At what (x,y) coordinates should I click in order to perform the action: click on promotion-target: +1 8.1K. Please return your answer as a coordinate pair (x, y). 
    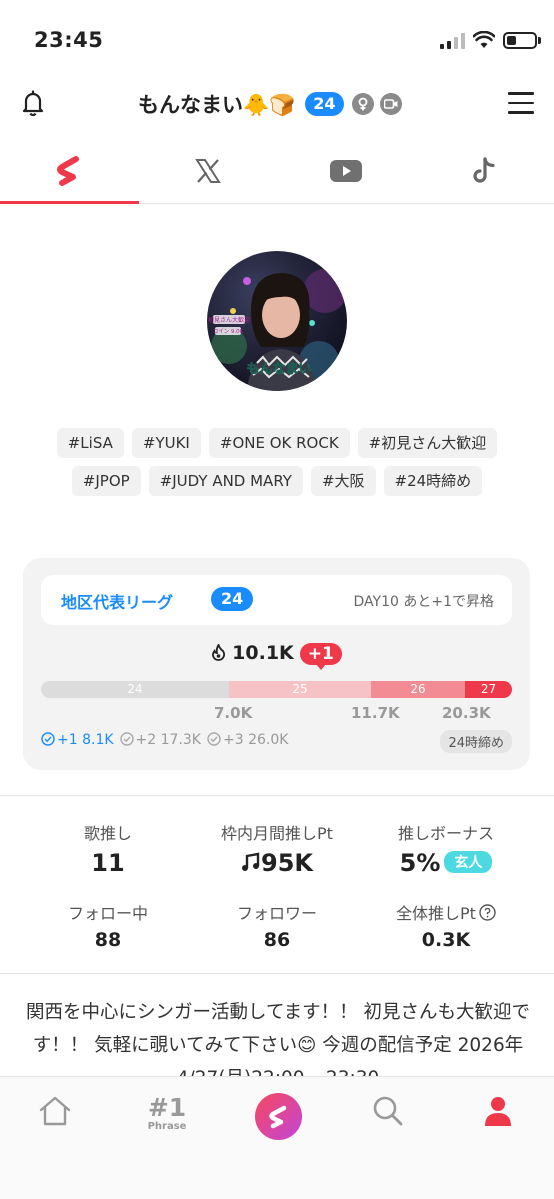
    Looking at the image, I should click on (77, 740).